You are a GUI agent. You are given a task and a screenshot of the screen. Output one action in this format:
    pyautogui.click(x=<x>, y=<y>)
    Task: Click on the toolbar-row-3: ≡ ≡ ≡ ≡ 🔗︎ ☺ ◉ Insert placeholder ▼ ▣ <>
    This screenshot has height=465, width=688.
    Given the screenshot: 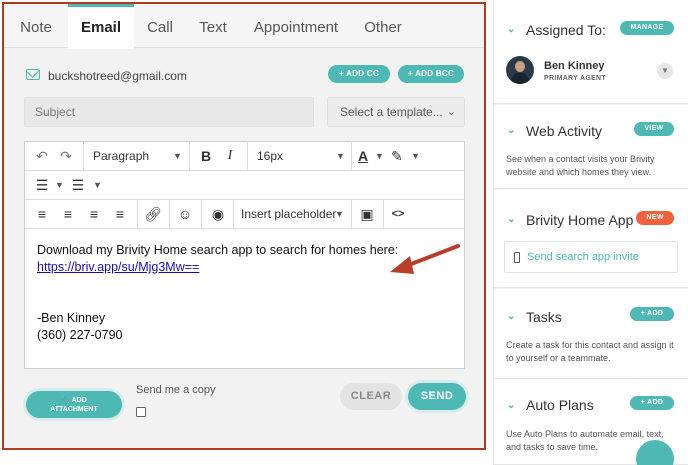 What is the action you would take?
    pyautogui.click(x=244, y=214)
    